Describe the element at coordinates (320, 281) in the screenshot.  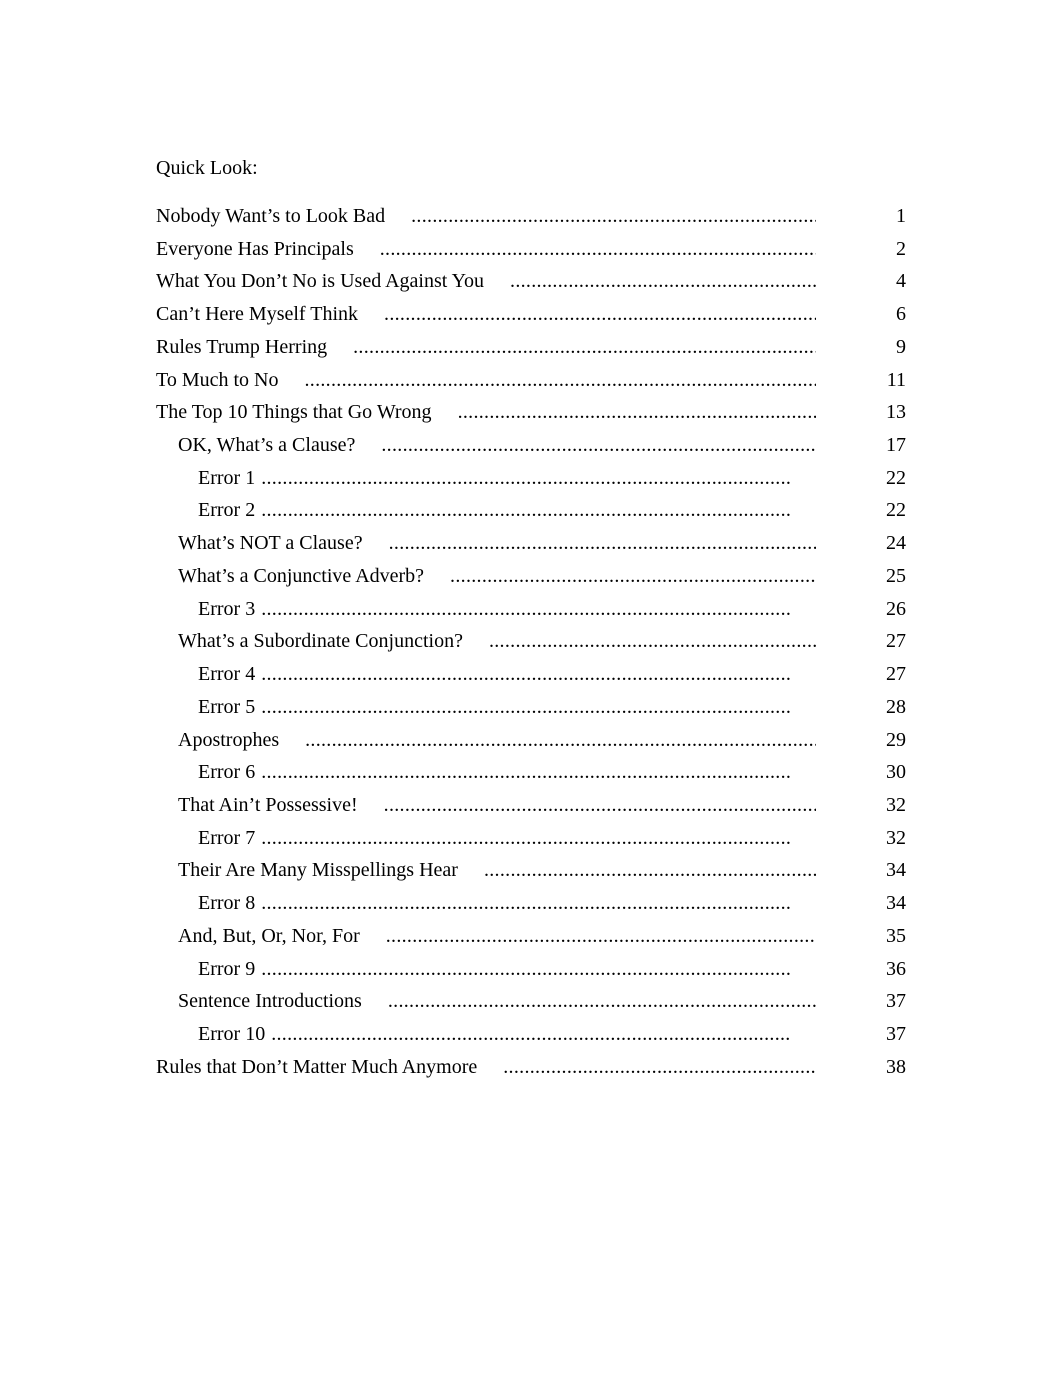
I see `toc-entry-label: What You Don’t No is Used Against You` at that location.